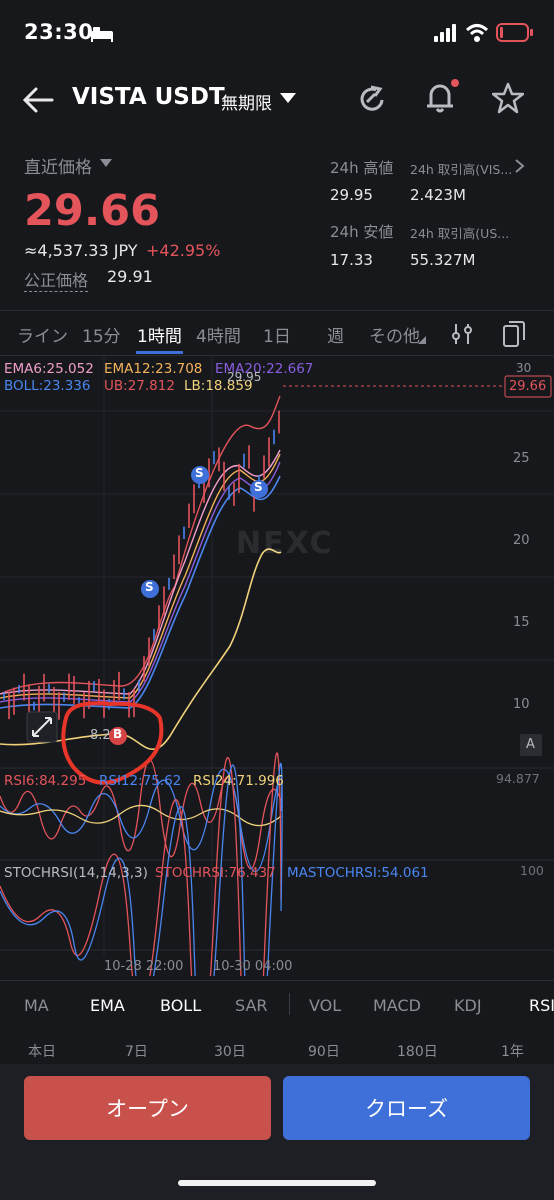 The width and height of the screenshot is (554, 1200). What do you see at coordinates (277, 334) in the screenshot?
I see `tab-1d: 1日` at bounding box center [277, 334].